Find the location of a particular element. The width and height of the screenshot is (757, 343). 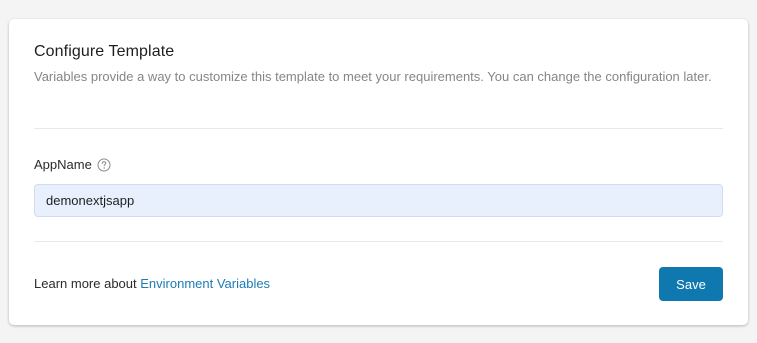

learn-more-prefix: Learn more about is located at coordinates (87, 283).